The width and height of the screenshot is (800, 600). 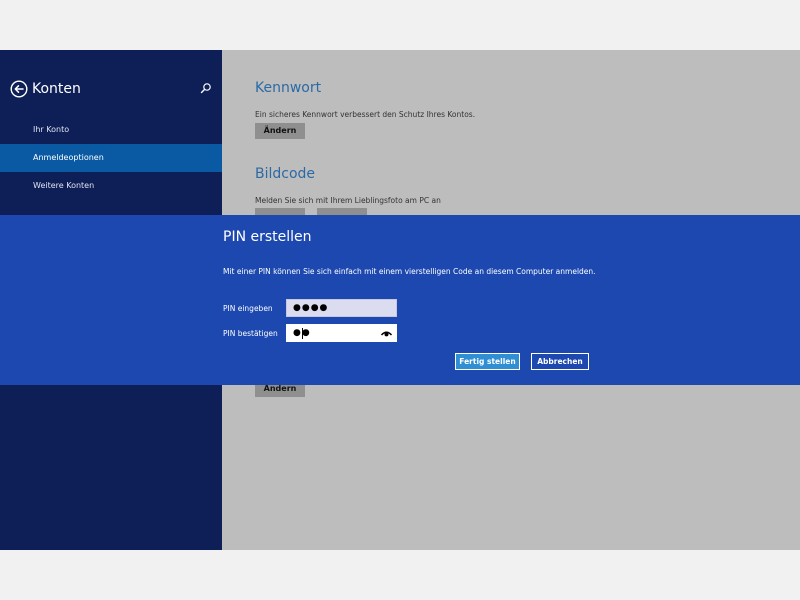 I want to click on pin-input-value: ●●●●, so click(x=311, y=308).